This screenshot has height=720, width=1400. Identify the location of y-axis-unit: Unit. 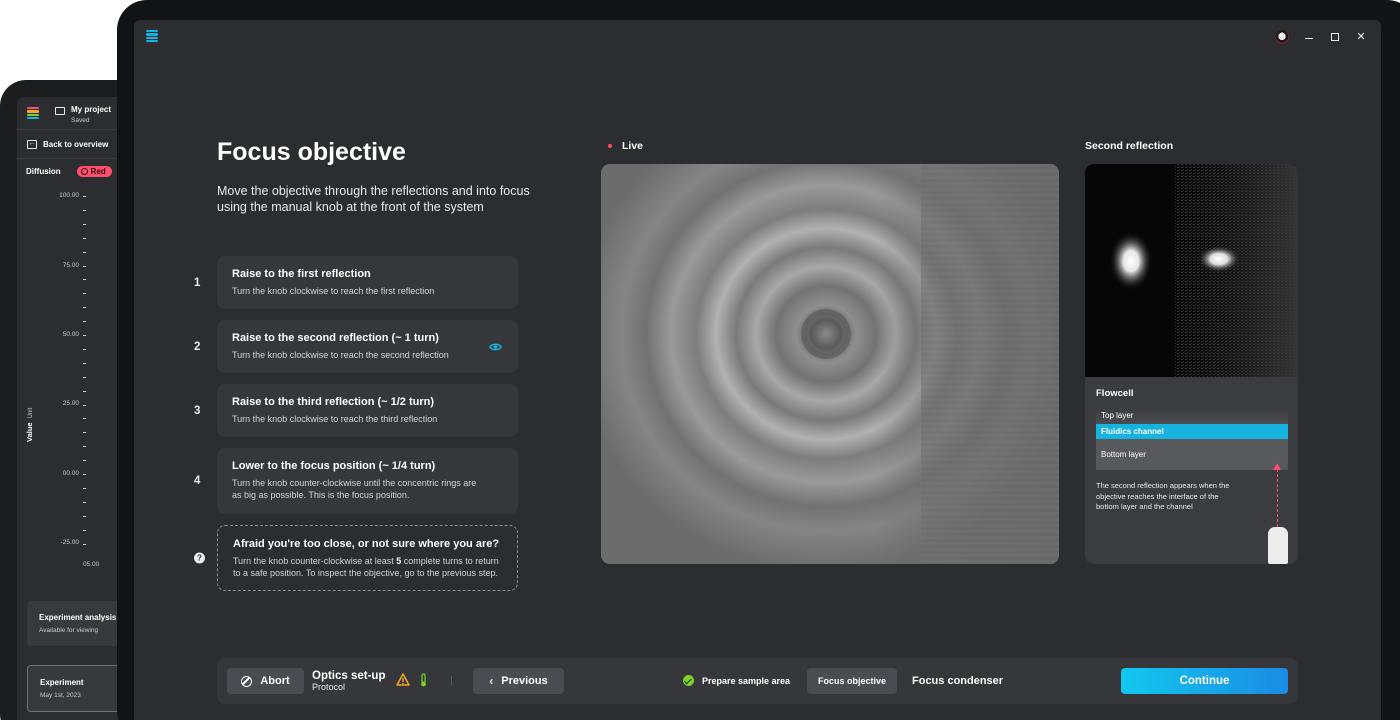
(31, 413).